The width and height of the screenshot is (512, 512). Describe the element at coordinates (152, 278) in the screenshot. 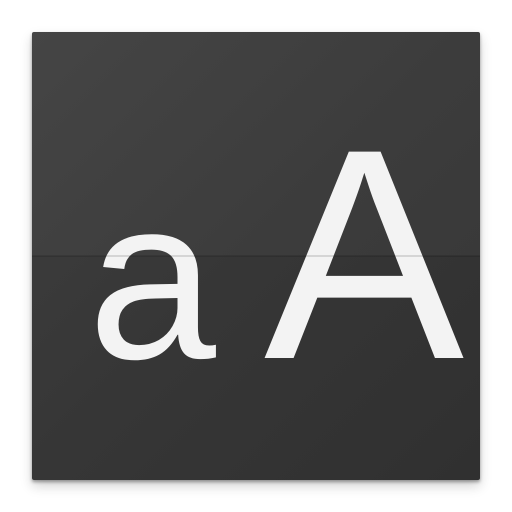

I see `lowercase-letter: a` at that location.